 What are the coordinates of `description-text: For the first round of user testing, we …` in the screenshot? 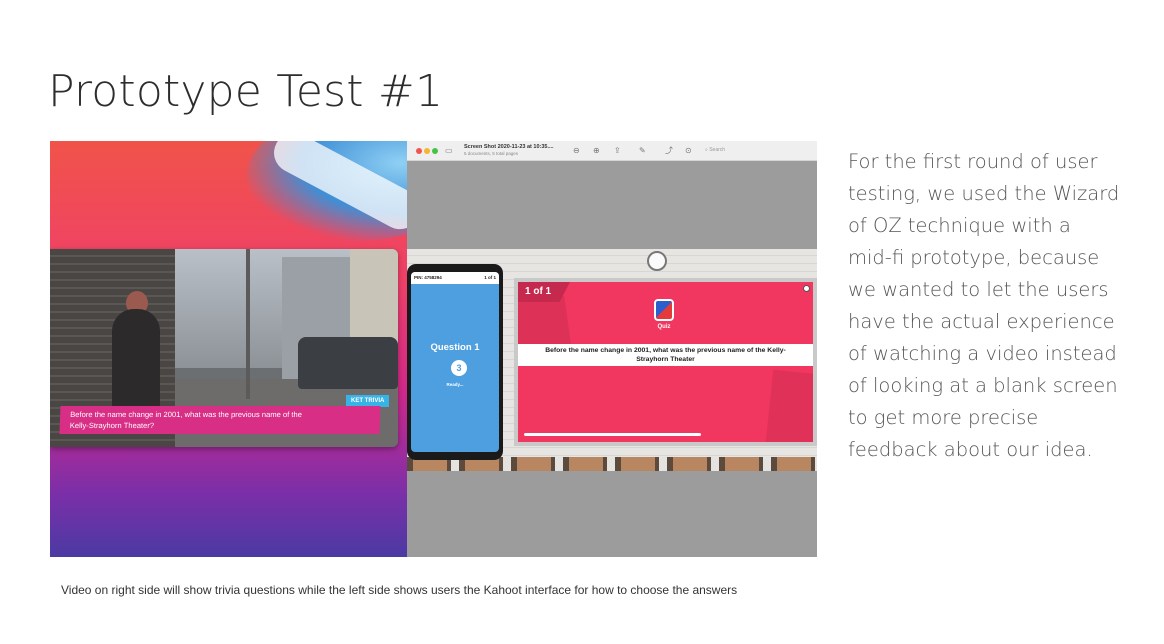 It's located at (998, 306).